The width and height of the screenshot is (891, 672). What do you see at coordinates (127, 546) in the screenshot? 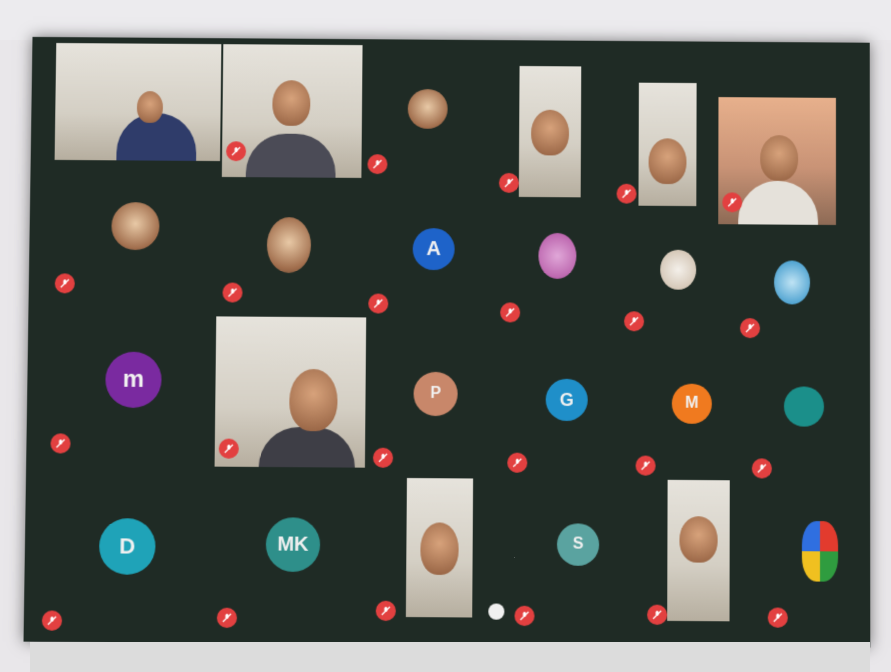
I see `participant-avatar: D` at bounding box center [127, 546].